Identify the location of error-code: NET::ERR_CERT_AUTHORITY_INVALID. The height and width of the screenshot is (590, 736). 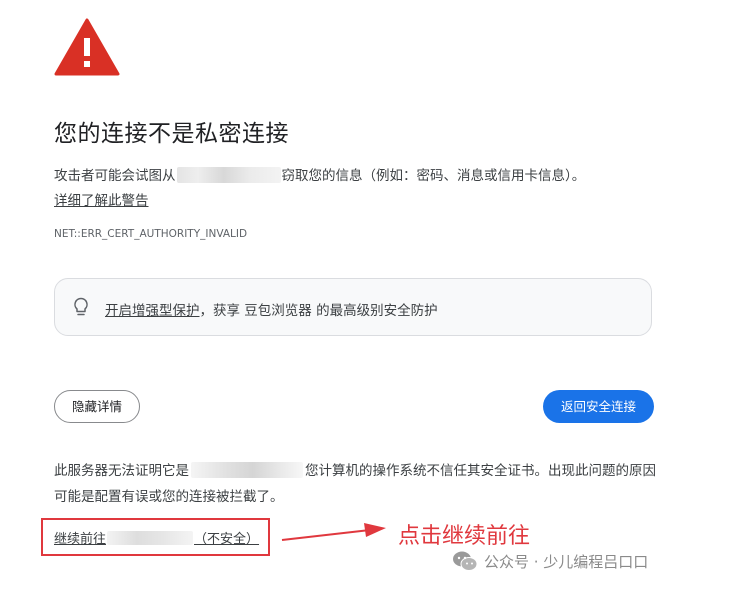
(151, 234).